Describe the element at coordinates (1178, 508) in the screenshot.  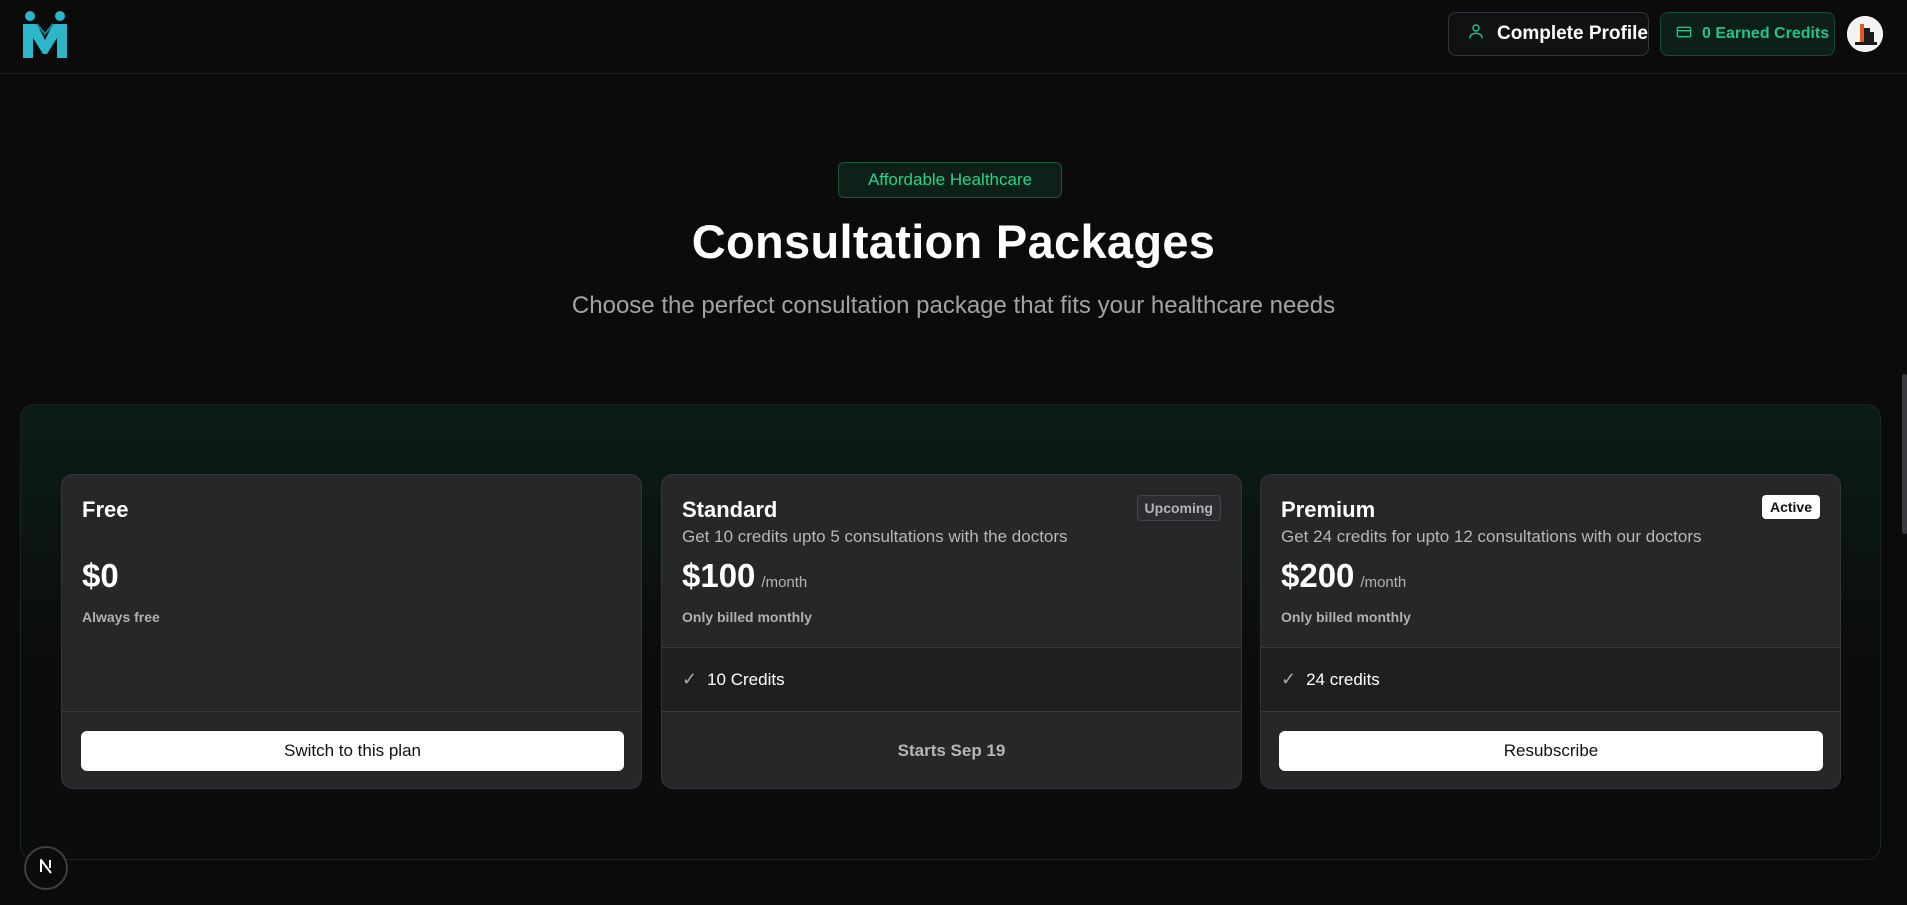
I see `upcoming-badge: Upcoming` at that location.